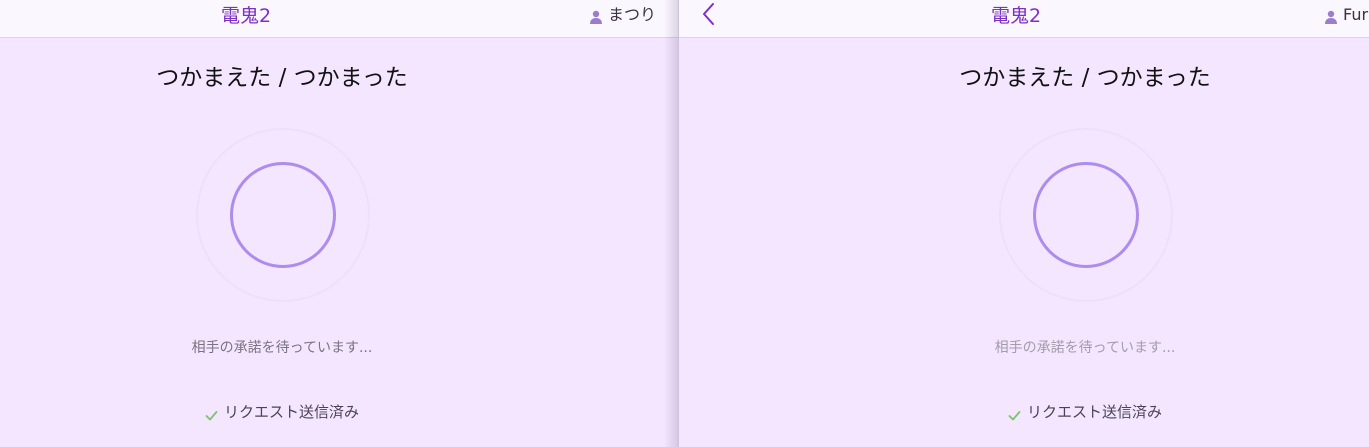  I want to click on back-button, so click(709, 14).